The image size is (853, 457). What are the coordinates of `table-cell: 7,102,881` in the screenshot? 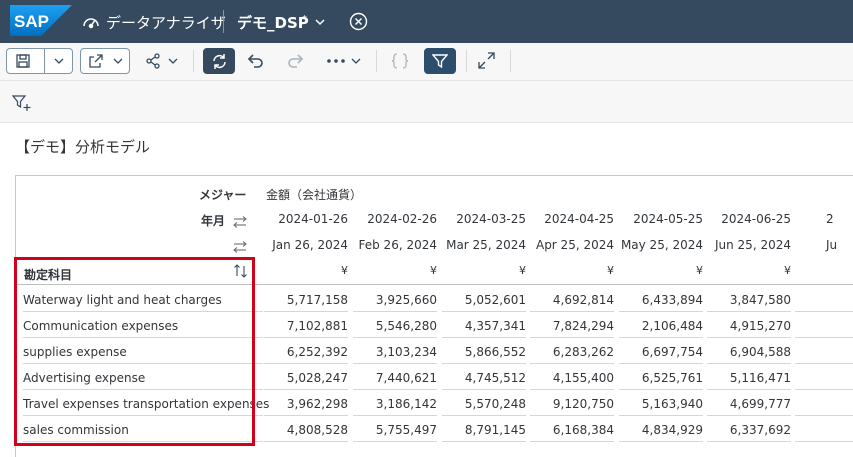 It's located at (305, 326).